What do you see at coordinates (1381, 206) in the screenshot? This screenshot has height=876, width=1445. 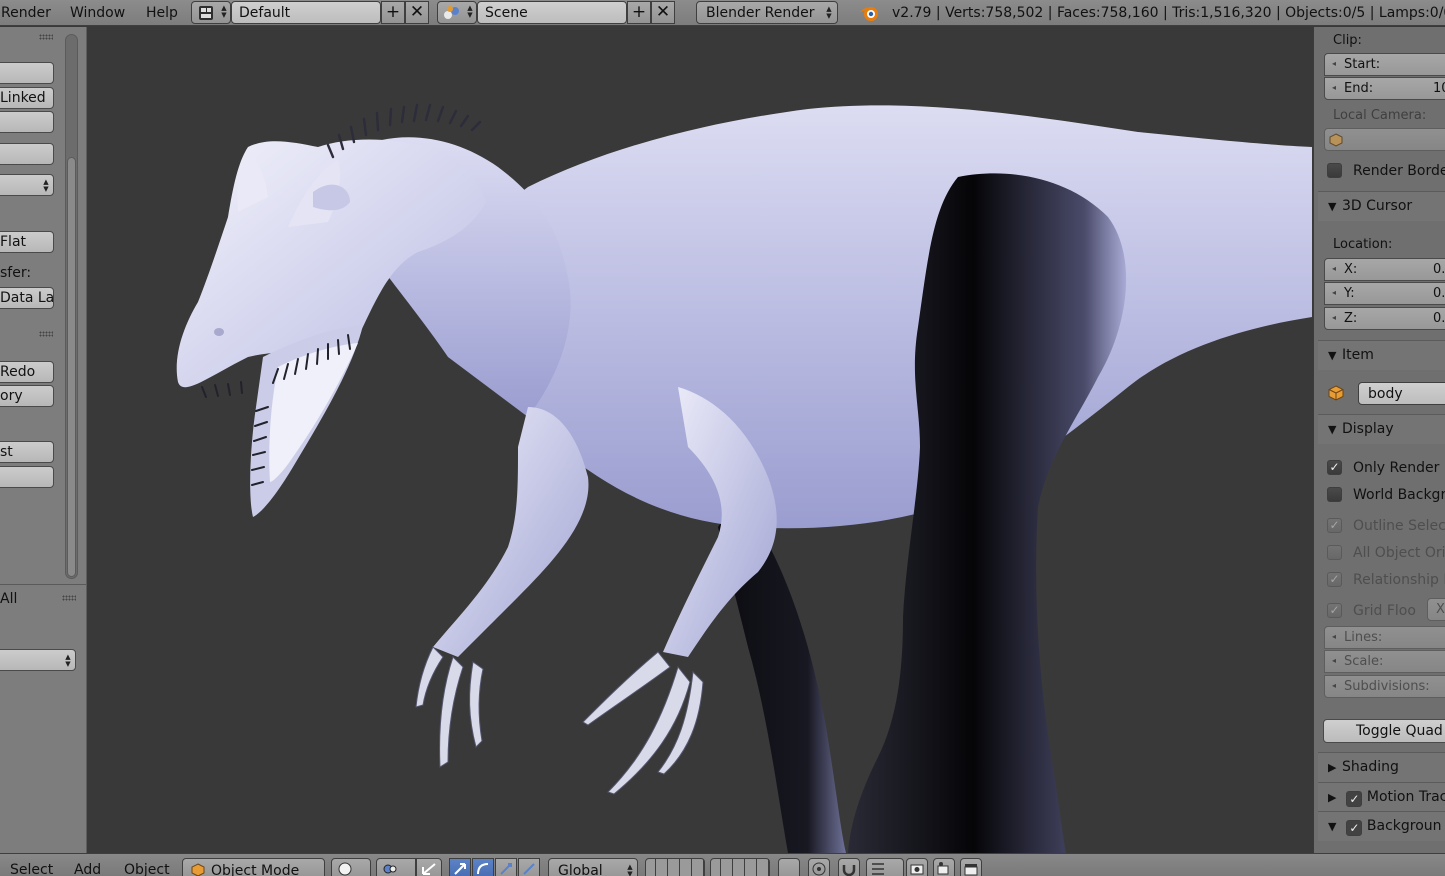 I see `panel-header-3d-cursor: ▼ 3D Cursor` at bounding box center [1381, 206].